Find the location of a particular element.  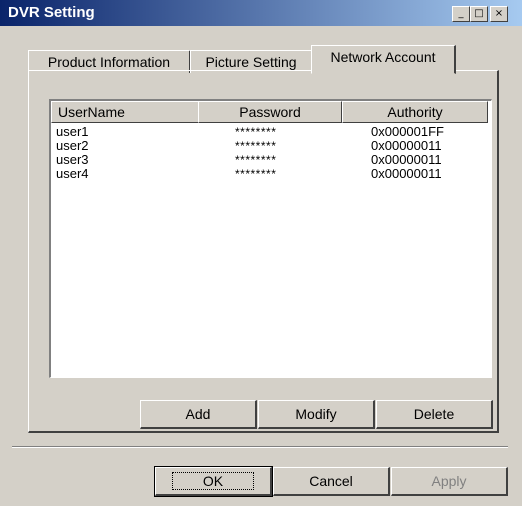

close-icon: × is located at coordinates (499, 13).